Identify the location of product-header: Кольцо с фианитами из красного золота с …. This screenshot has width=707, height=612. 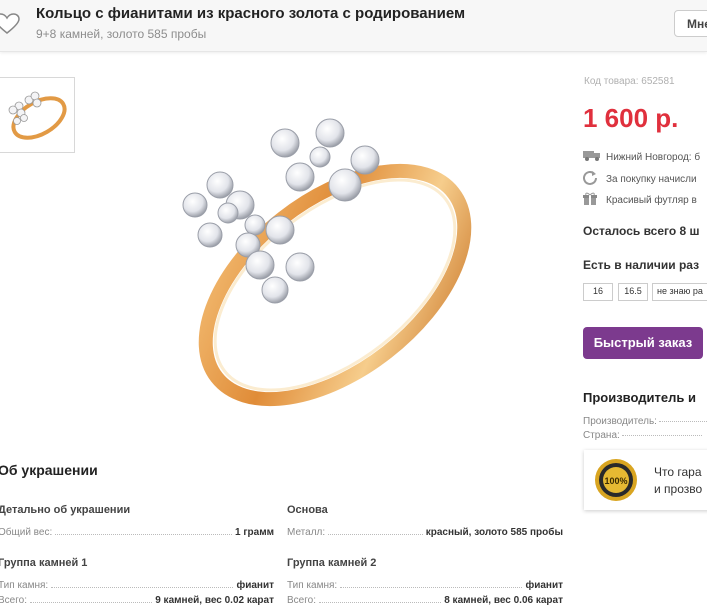
(353, 26).